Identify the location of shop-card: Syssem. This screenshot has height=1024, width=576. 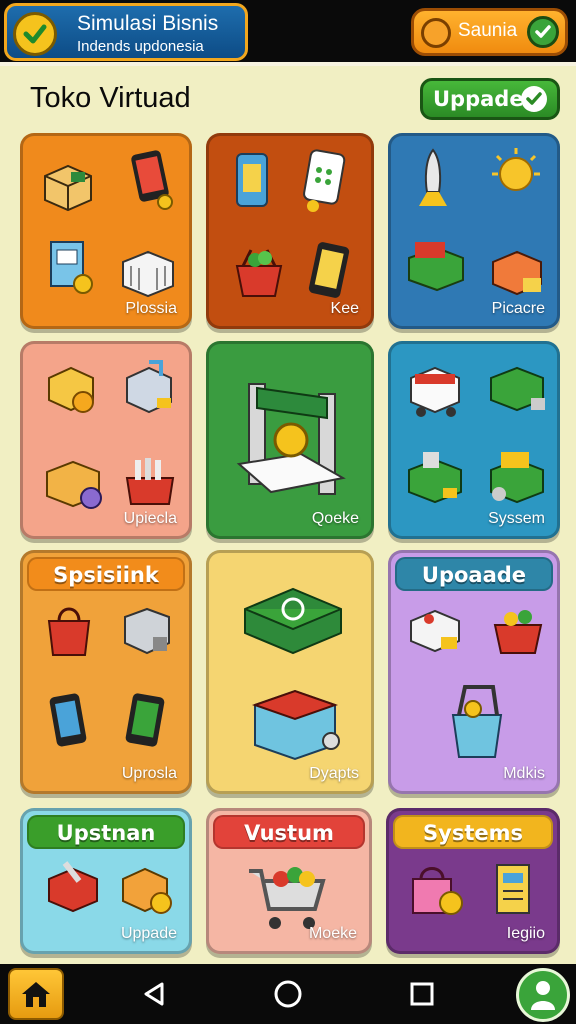
(474, 440).